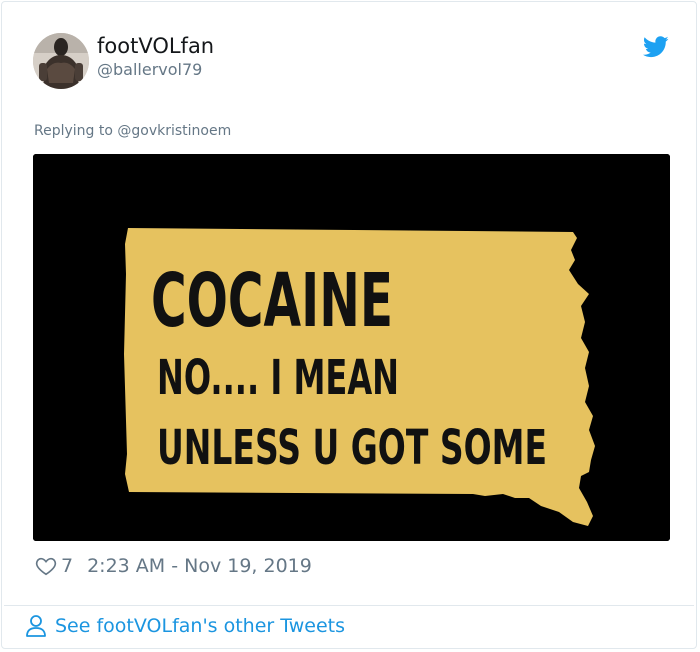 Image resolution: width=700 pixels, height=652 pixels. I want to click on replying-to: Replying to @govkristinoem, so click(132, 131).